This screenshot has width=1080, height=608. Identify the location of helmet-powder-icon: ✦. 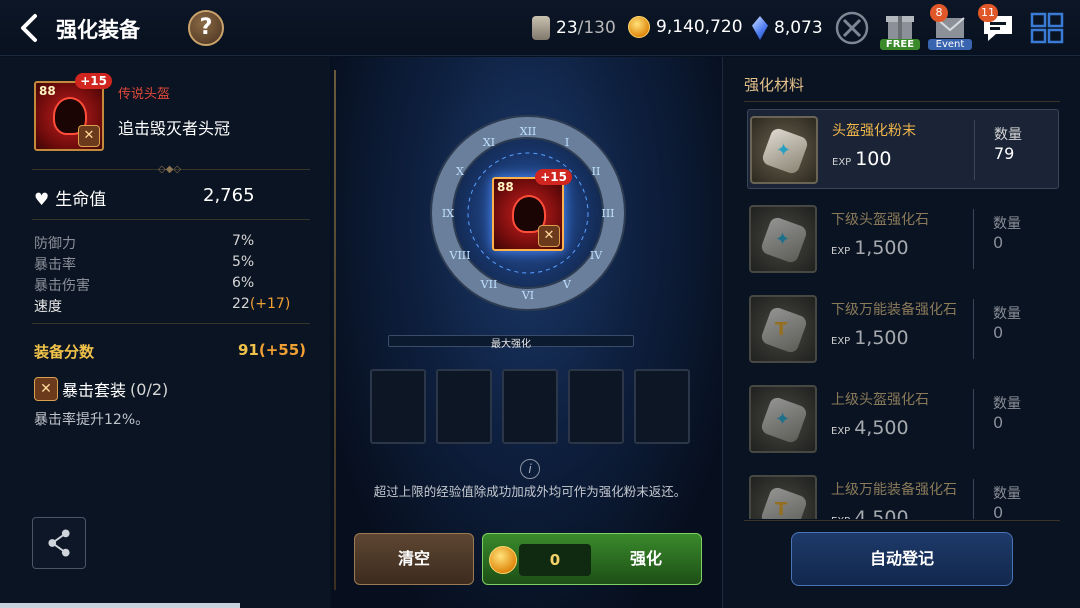
(784, 150).